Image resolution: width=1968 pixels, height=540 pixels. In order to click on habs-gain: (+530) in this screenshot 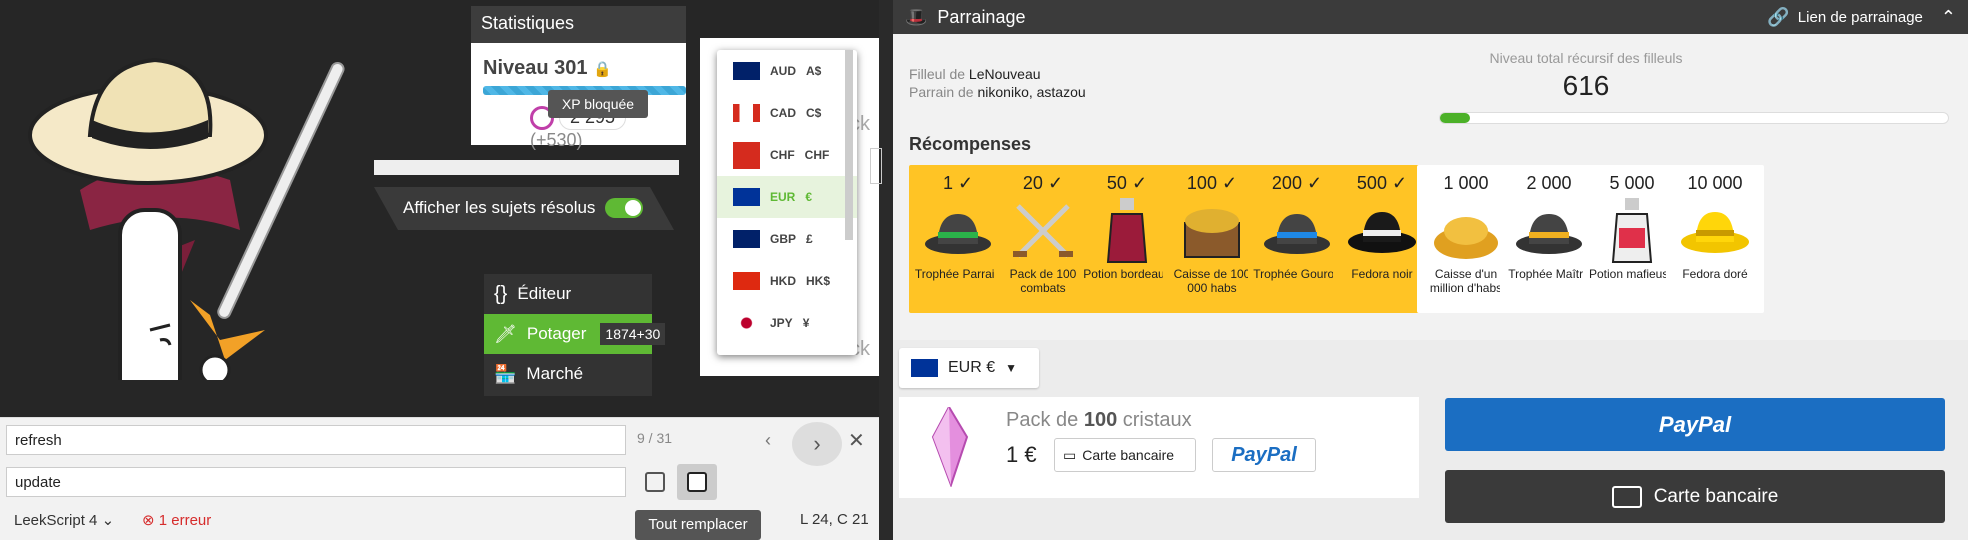, I will do `click(556, 140)`.